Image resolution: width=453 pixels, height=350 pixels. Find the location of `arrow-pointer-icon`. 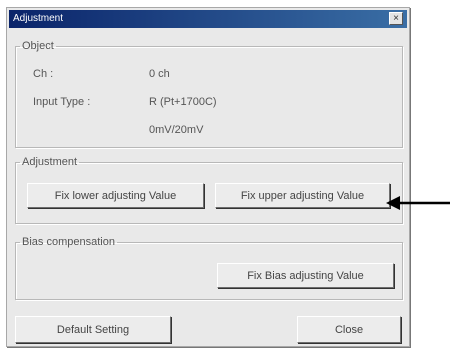

arrow-pointer-icon is located at coordinates (418, 203).